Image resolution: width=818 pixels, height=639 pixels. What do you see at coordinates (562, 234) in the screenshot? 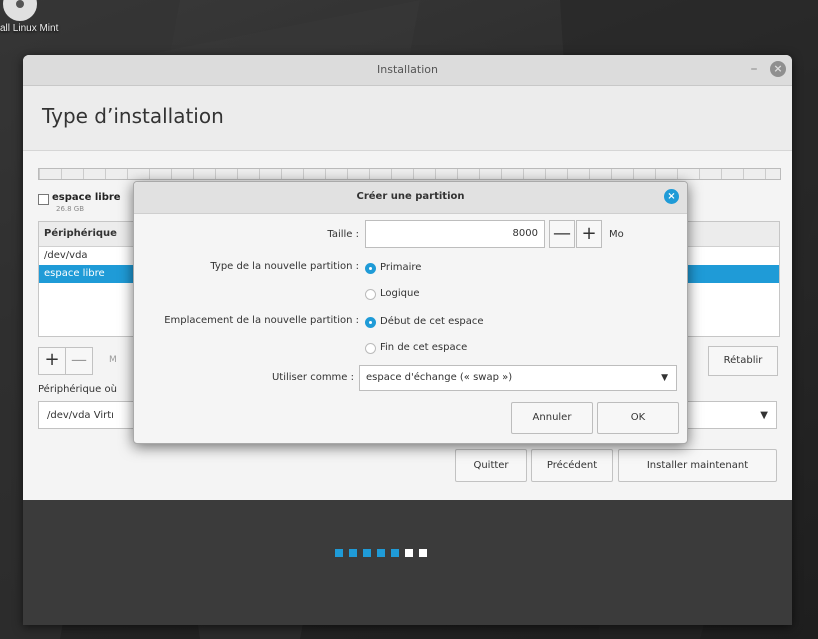
I see `size-decrement-button: —` at bounding box center [562, 234].